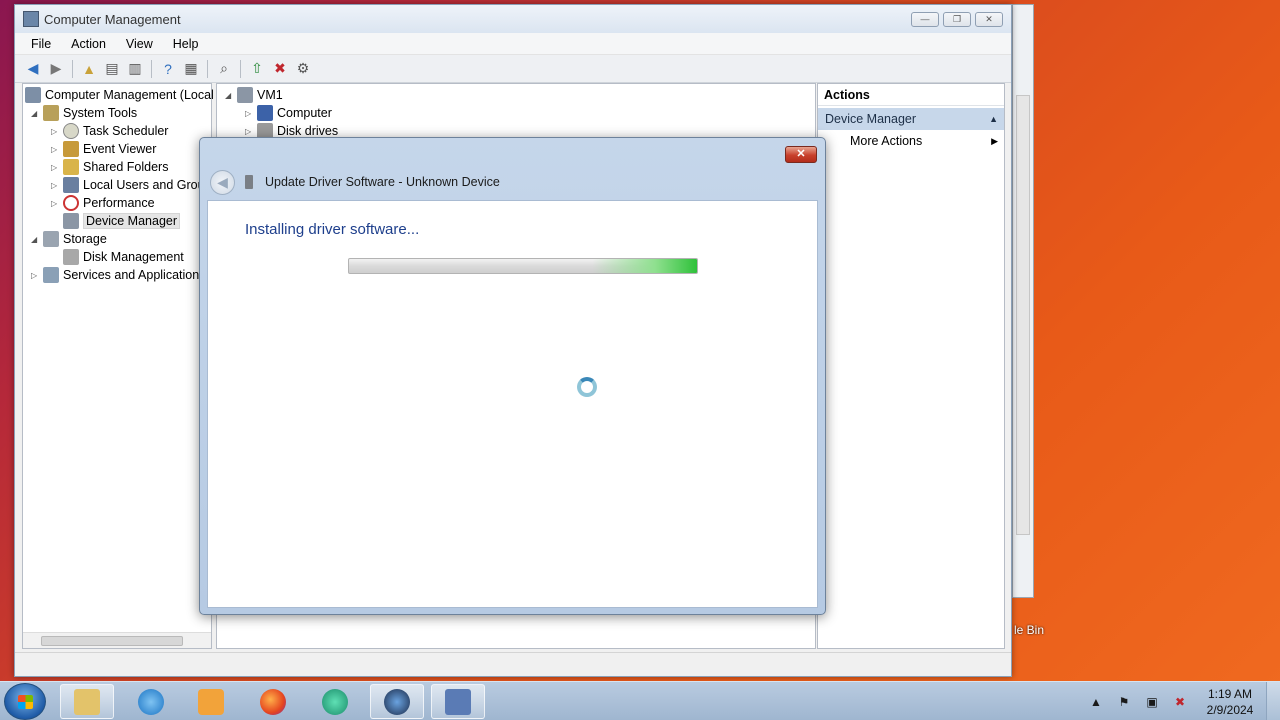 The image size is (1280, 720). I want to click on tree-label: Event Viewer, so click(120, 149).